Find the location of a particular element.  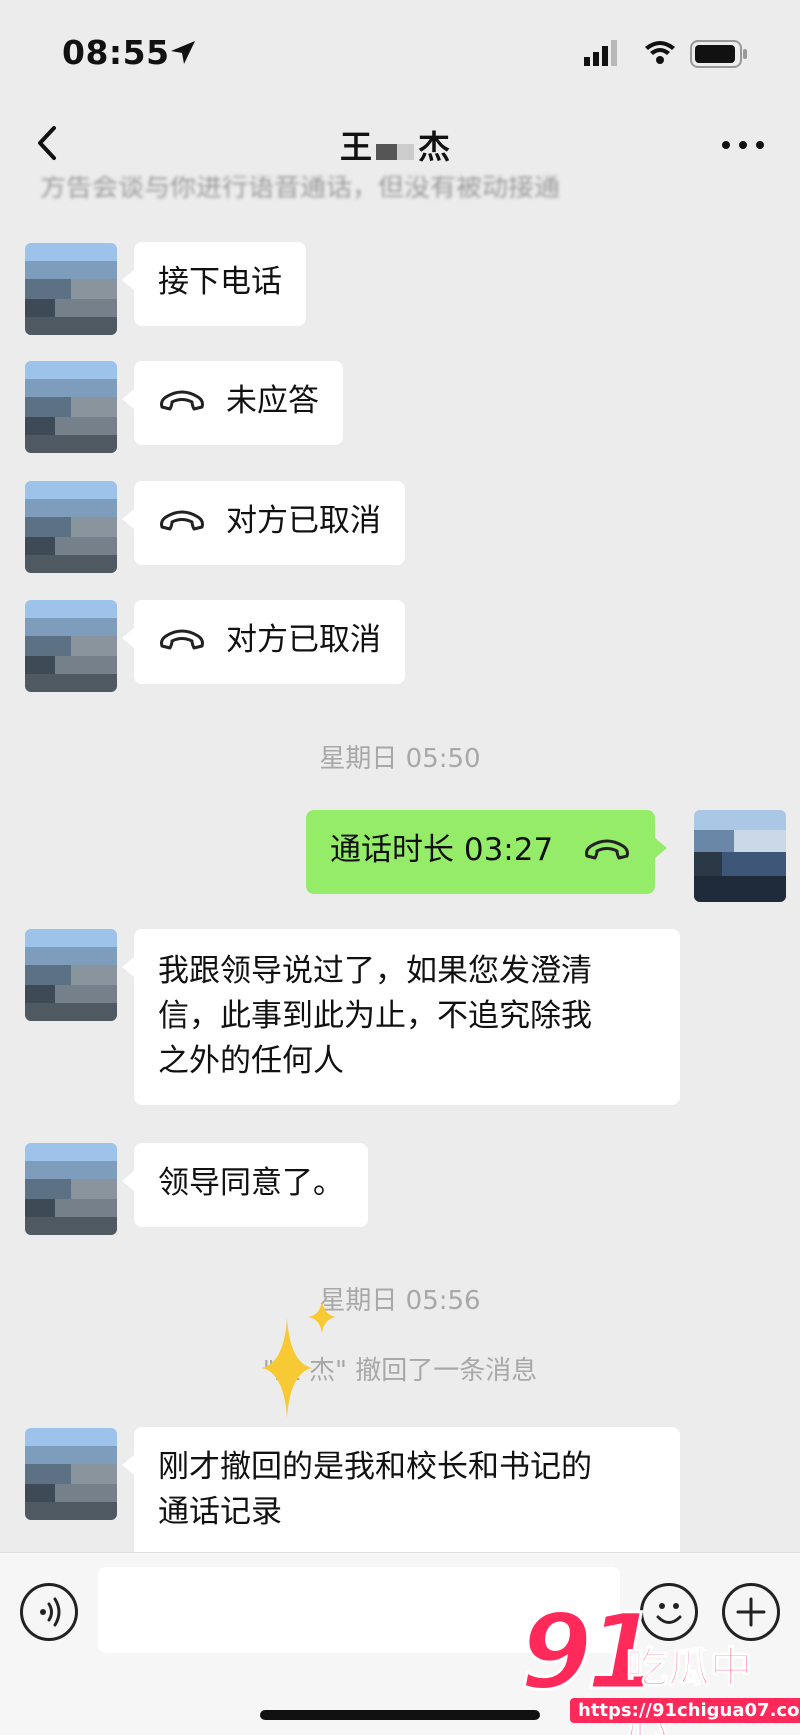

location-arrow-icon is located at coordinates (183, 52).